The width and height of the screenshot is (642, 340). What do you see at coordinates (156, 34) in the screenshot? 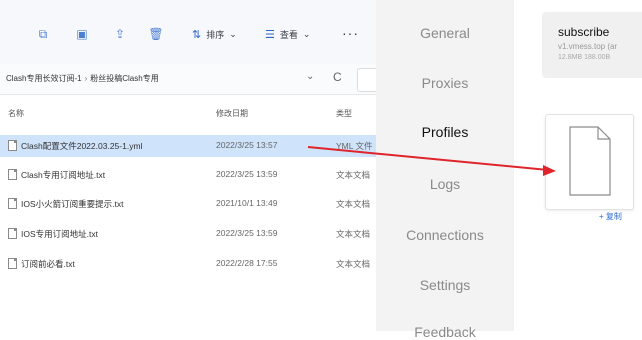
I see `delete-icon: 🗑` at bounding box center [156, 34].